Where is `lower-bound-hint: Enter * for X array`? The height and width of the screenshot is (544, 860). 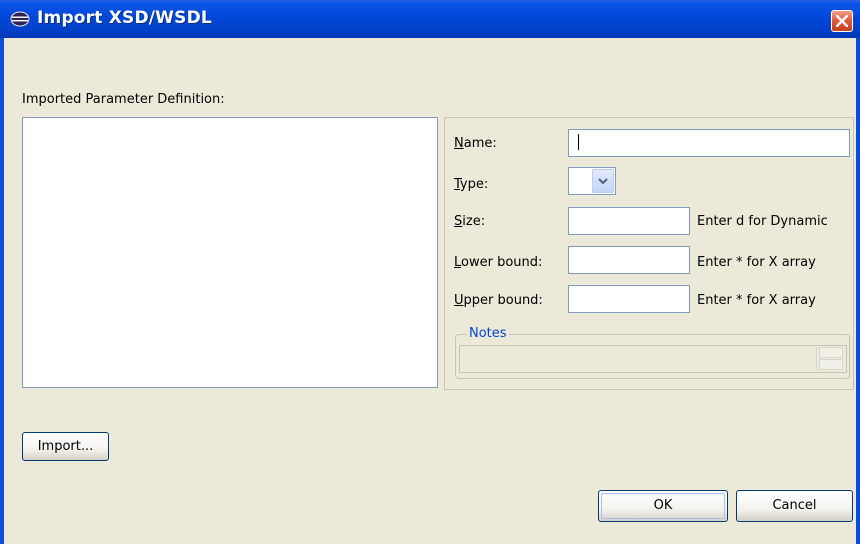
lower-bound-hint: Enter * for X array is located at coordinates (756, 262).